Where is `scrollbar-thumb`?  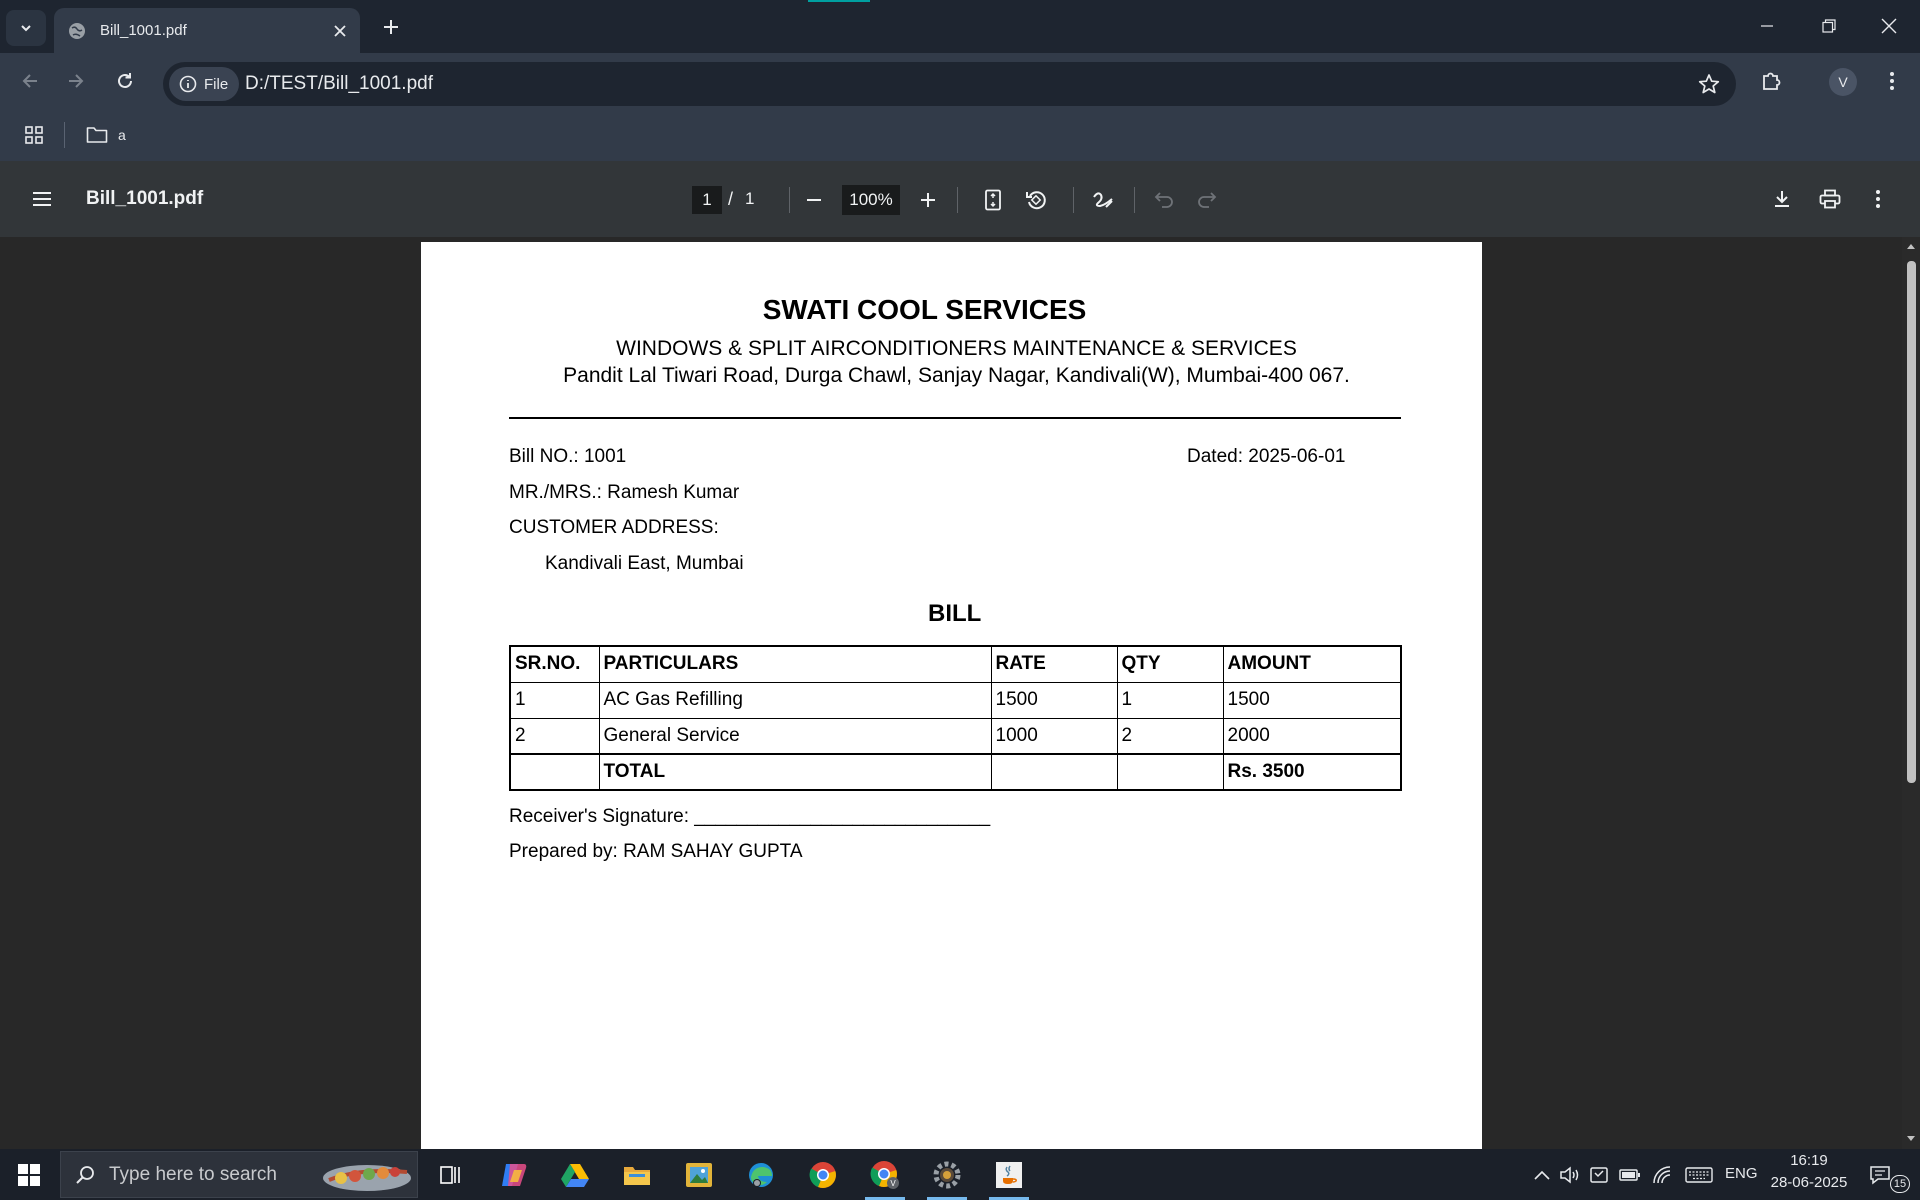
scrollbar-thumb is located at coordinates (1911, 522).